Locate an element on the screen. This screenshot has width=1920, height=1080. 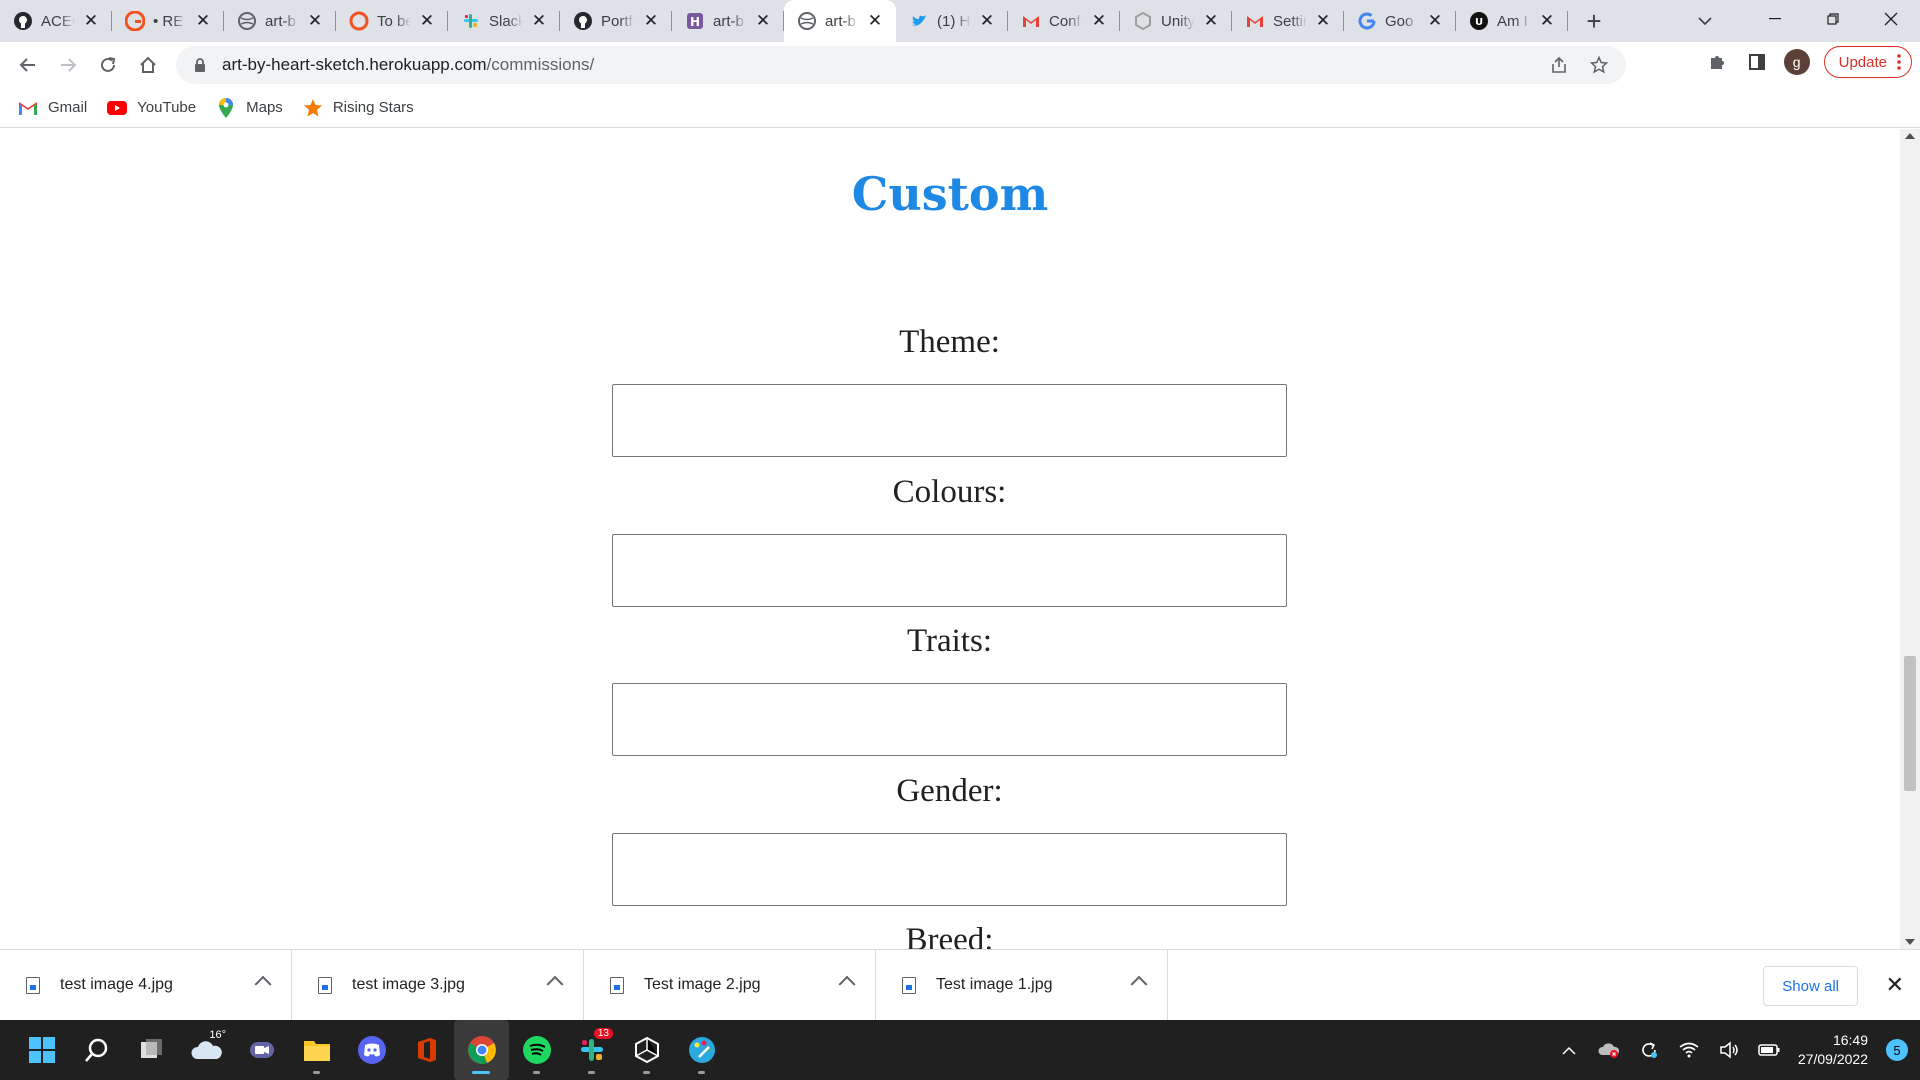
office-app is located at coordinates (426, 1050).